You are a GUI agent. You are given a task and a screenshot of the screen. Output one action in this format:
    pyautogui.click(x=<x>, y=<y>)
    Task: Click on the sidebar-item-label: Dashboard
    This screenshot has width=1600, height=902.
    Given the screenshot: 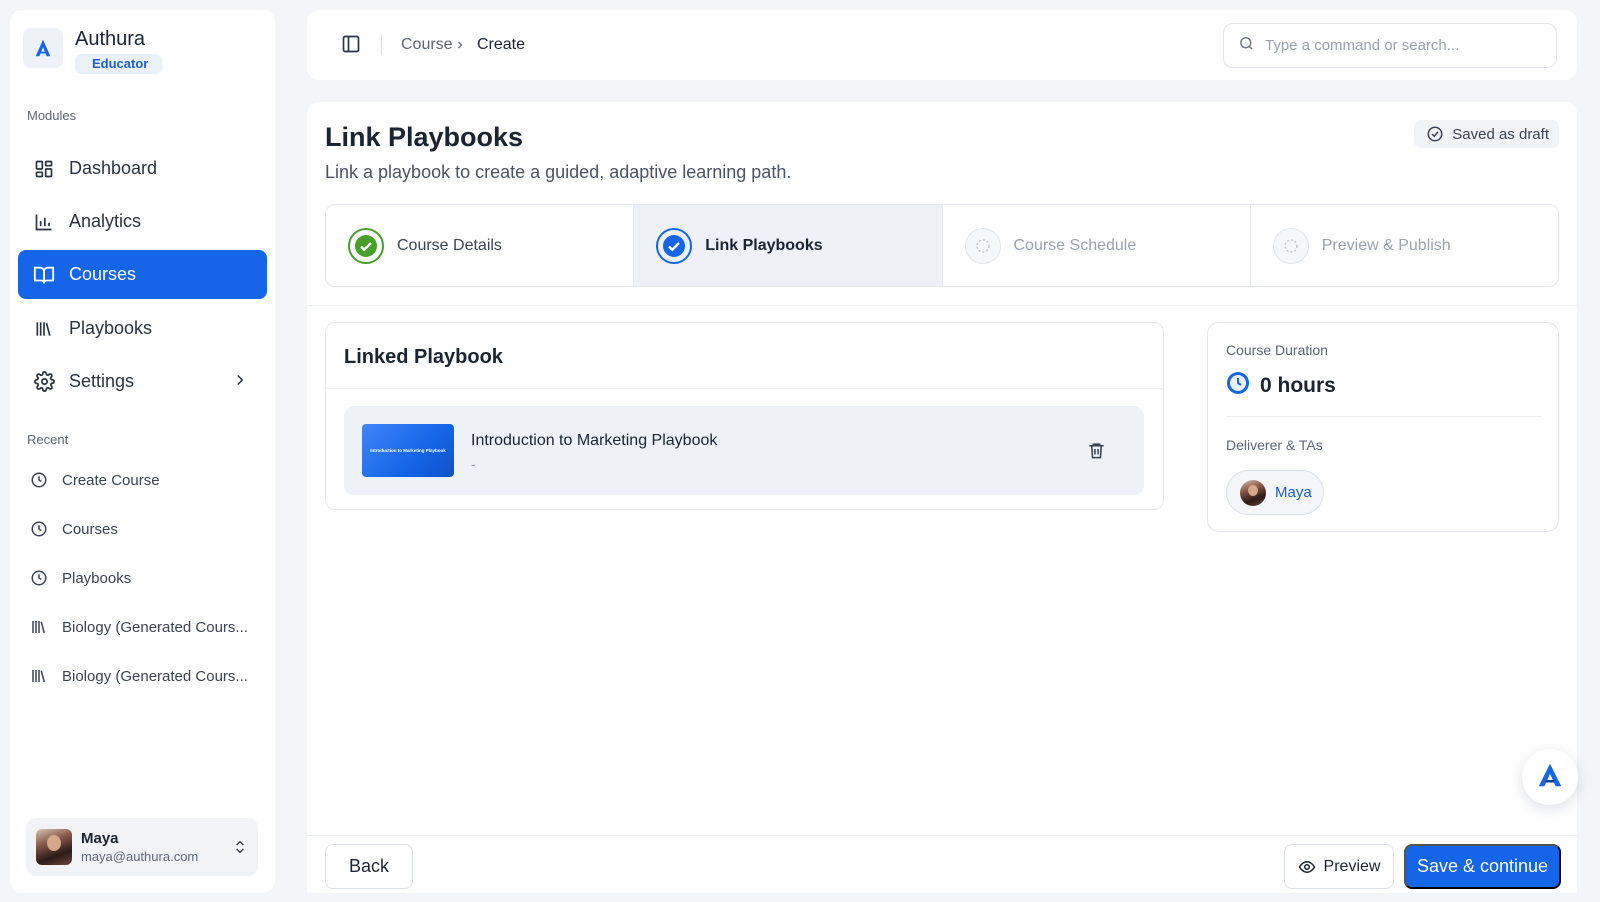 What is the action you would take?
    pyautogui.click(x=113, y=168)
    